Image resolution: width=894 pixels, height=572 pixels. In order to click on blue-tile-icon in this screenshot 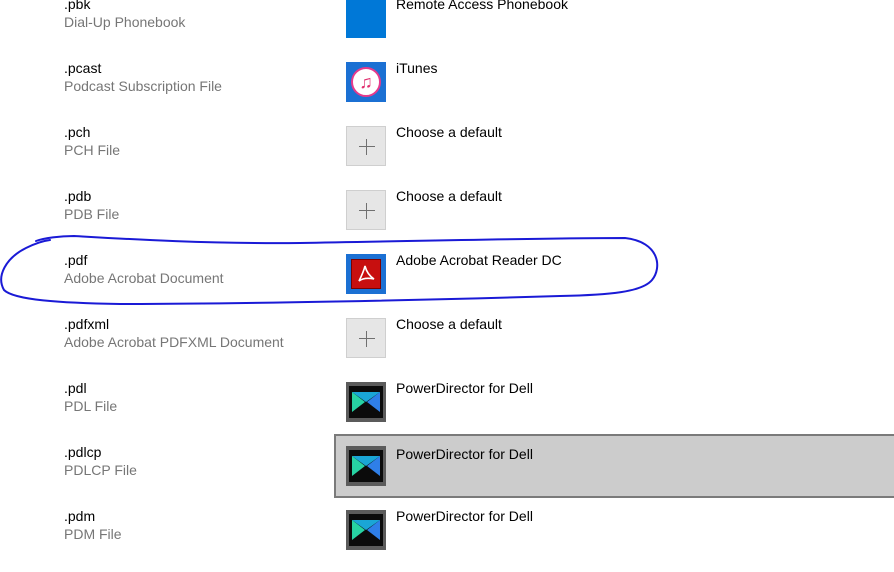, I will do `click(366, 19)`.